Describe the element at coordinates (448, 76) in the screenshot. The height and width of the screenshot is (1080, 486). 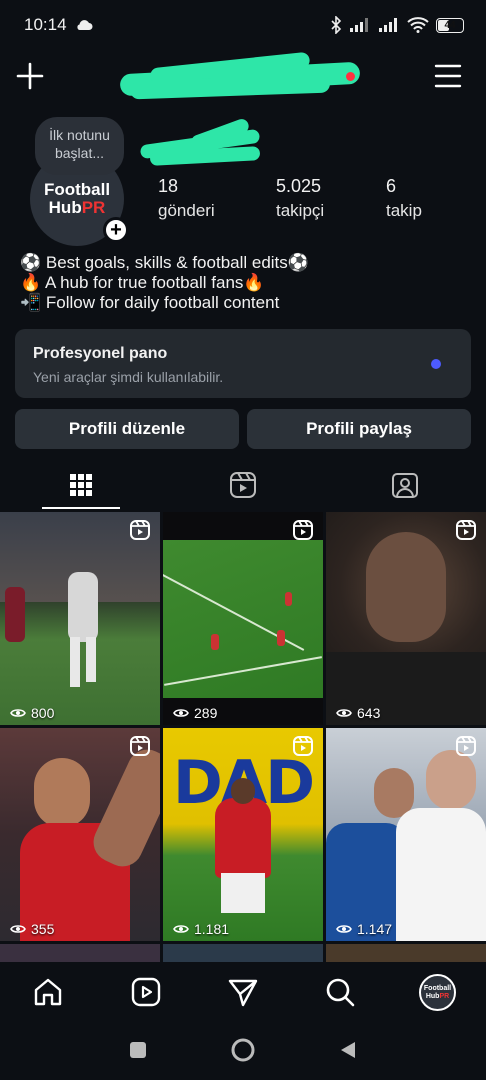
I see `hamburger-menu-icon` at that location.